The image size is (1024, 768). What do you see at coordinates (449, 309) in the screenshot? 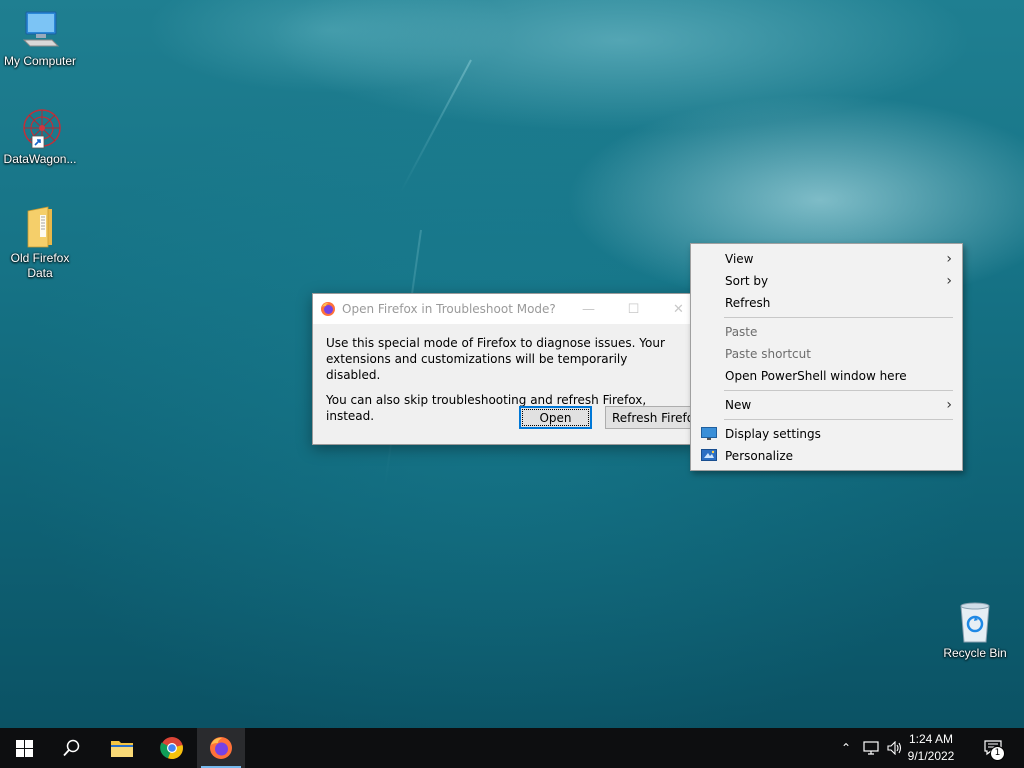
I see `dialog-title: Open Firefox in Troubleshoot Mode?` at bounding box center [449, 309].